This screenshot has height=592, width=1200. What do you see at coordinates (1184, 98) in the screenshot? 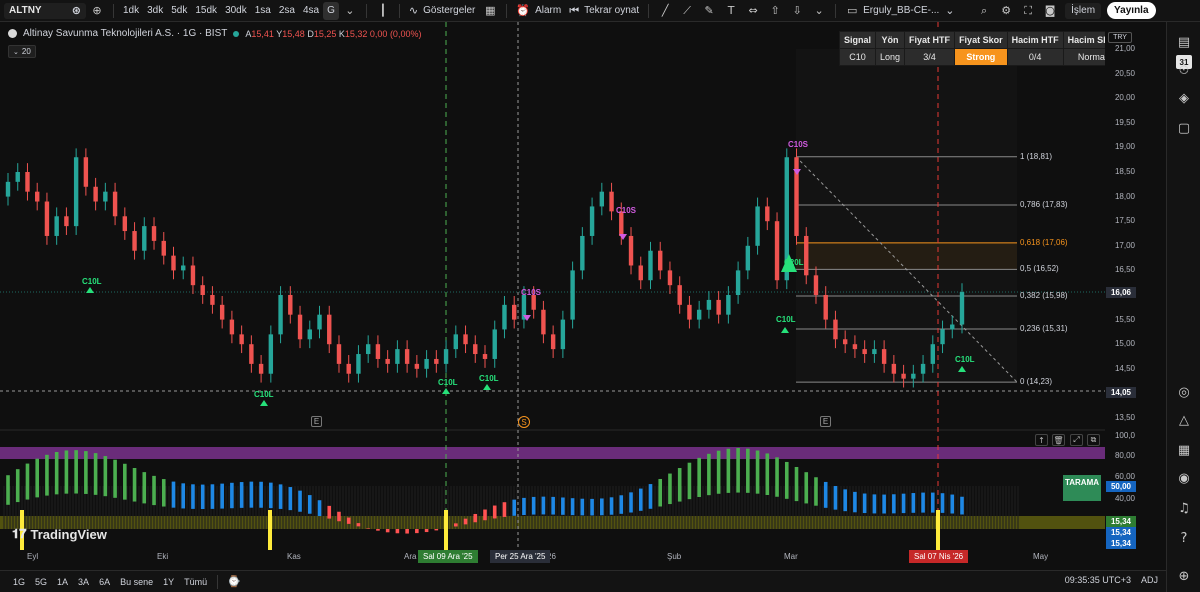
I see `layers-icon: ◈` at bounding box center [1184, 98].